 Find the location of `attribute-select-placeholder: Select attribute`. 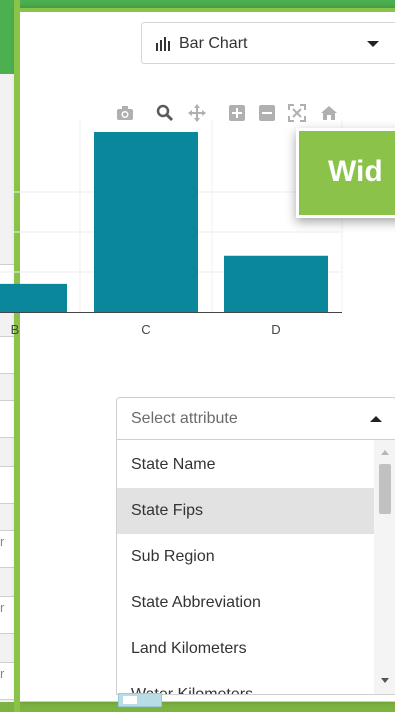

attribute-select-placeholder: Select attribute is located at coordinates (184, 418).